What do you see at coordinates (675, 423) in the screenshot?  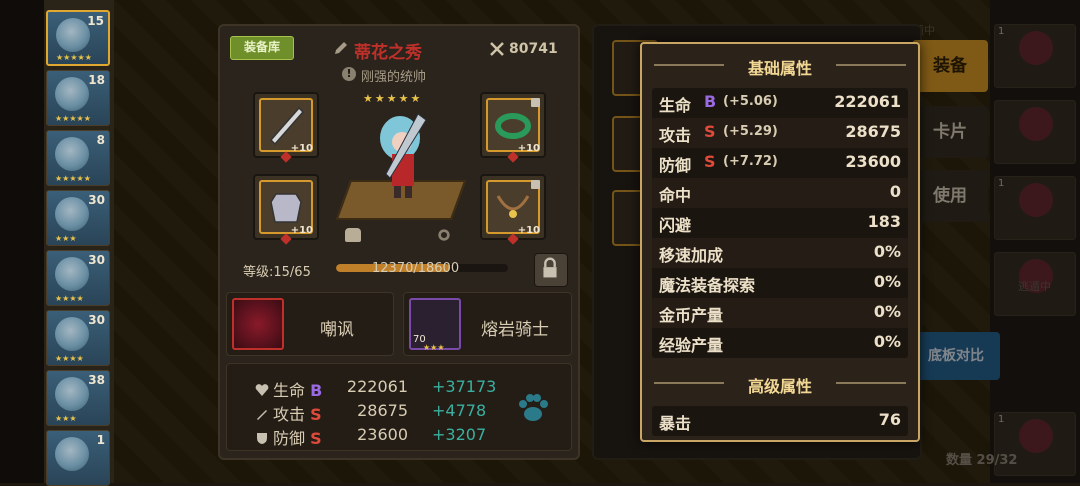 I see `attr-label: 暴击` at bounding box center [675, 423].